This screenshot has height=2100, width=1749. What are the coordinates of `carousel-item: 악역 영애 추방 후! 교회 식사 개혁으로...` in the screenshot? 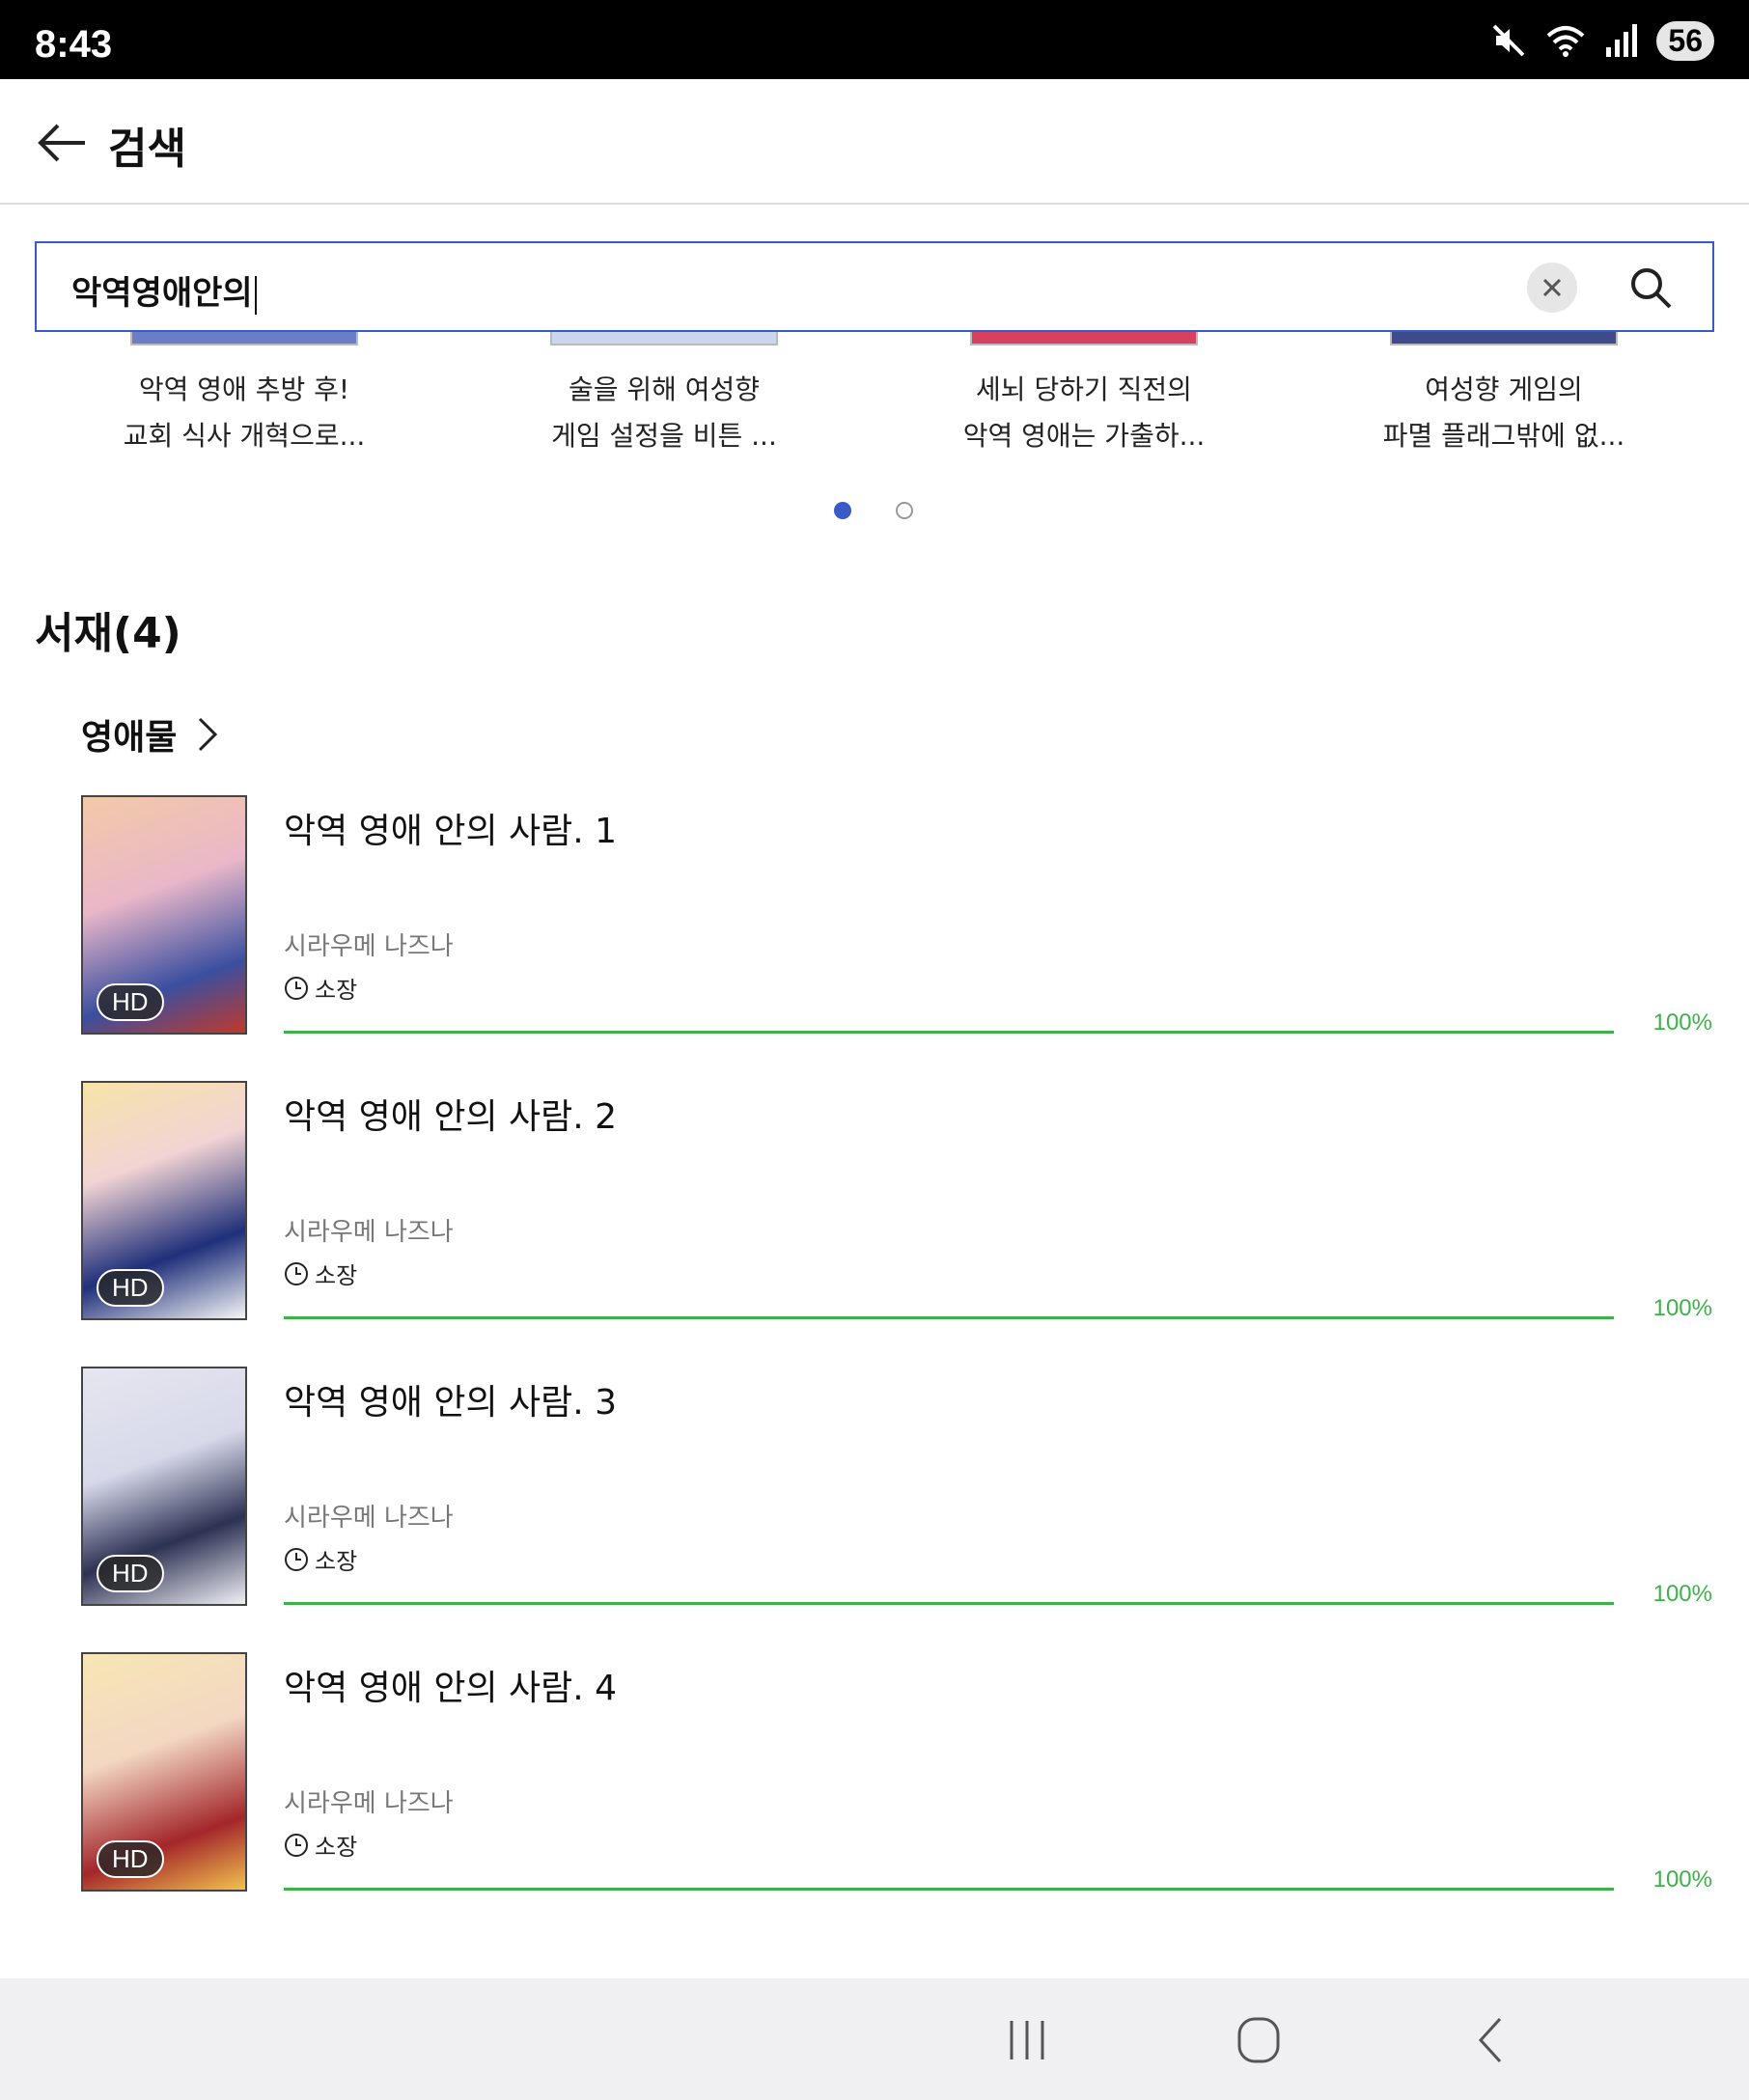 It's located at (244, 395).